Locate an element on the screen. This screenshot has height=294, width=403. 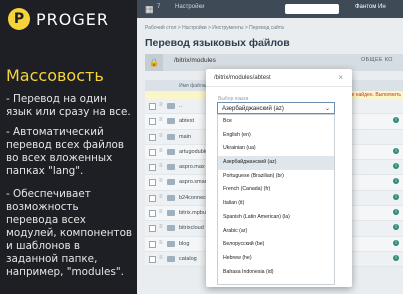
row-name: .. is located at coordinates (180, 106).